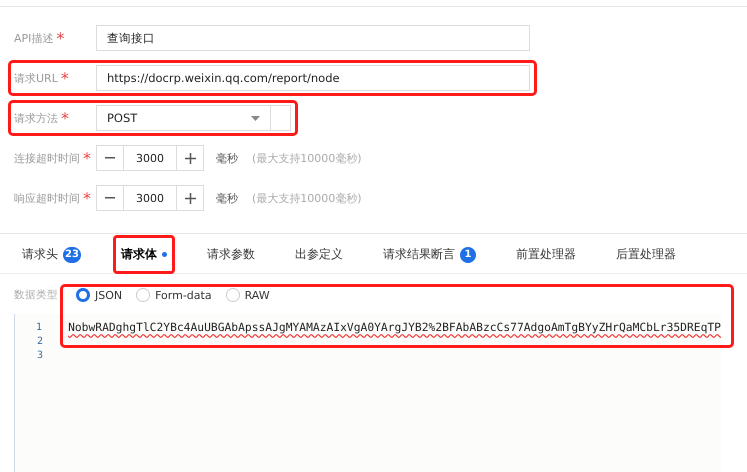 This screenshot has height=472, width=747. What do you see at coordinates (248, 295) in the screenshot?
I see `radio-option: RAW` at bounding box center [248, 295].